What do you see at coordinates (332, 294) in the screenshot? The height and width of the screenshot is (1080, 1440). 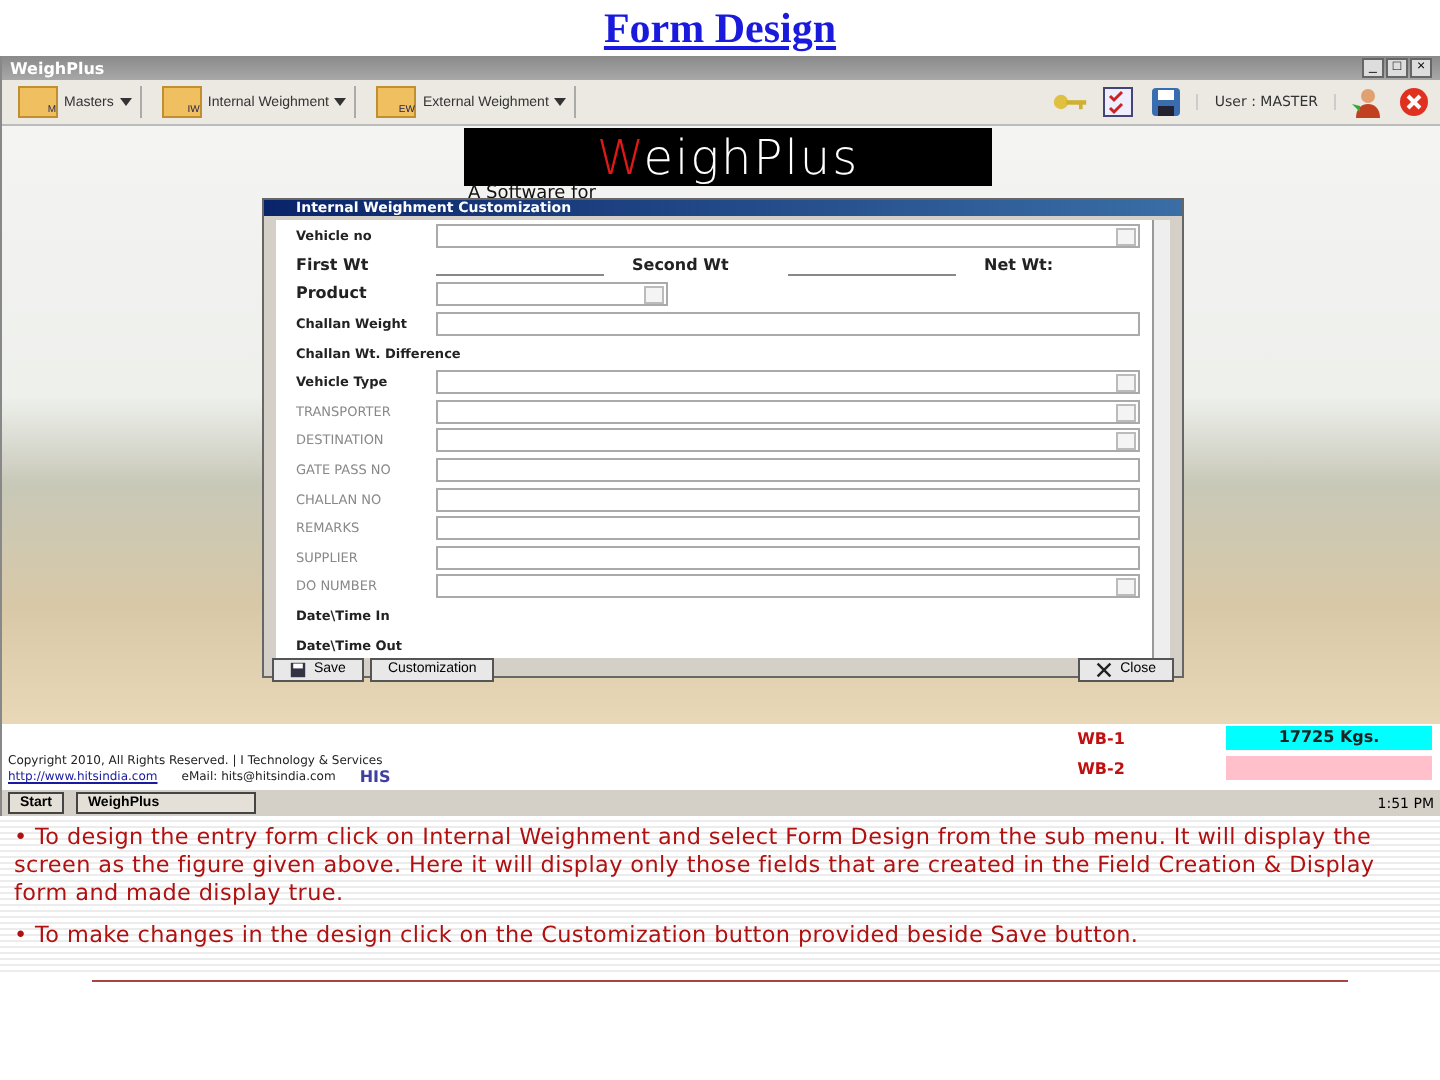 I see `field-label: Product` at bounding box center [332, 294].